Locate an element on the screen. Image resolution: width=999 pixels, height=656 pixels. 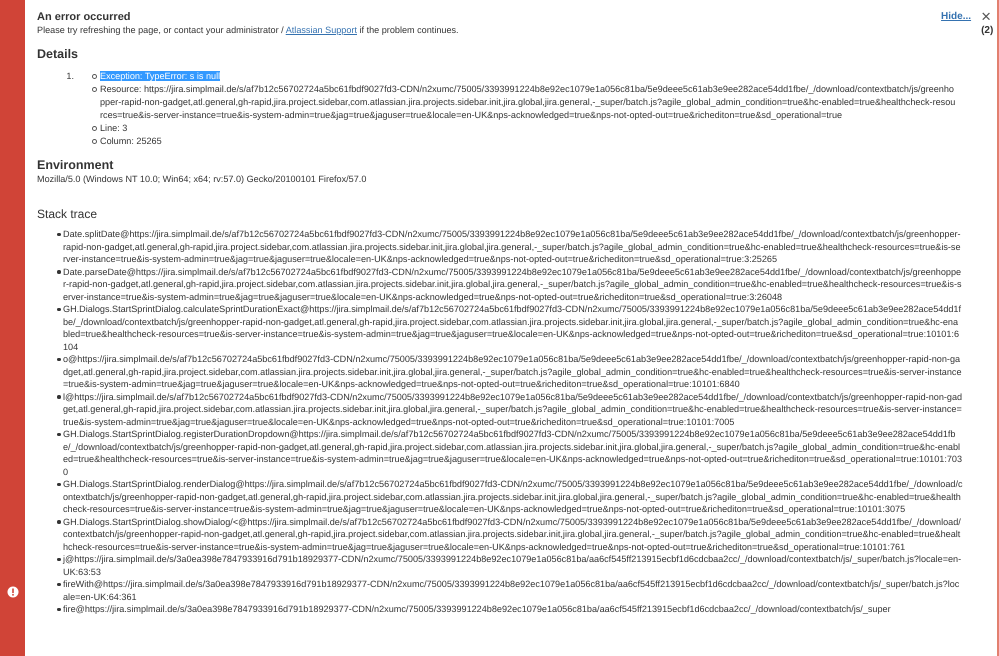
detail-text: Exception: TypeError: s is null is located at coordinates (160, 76).